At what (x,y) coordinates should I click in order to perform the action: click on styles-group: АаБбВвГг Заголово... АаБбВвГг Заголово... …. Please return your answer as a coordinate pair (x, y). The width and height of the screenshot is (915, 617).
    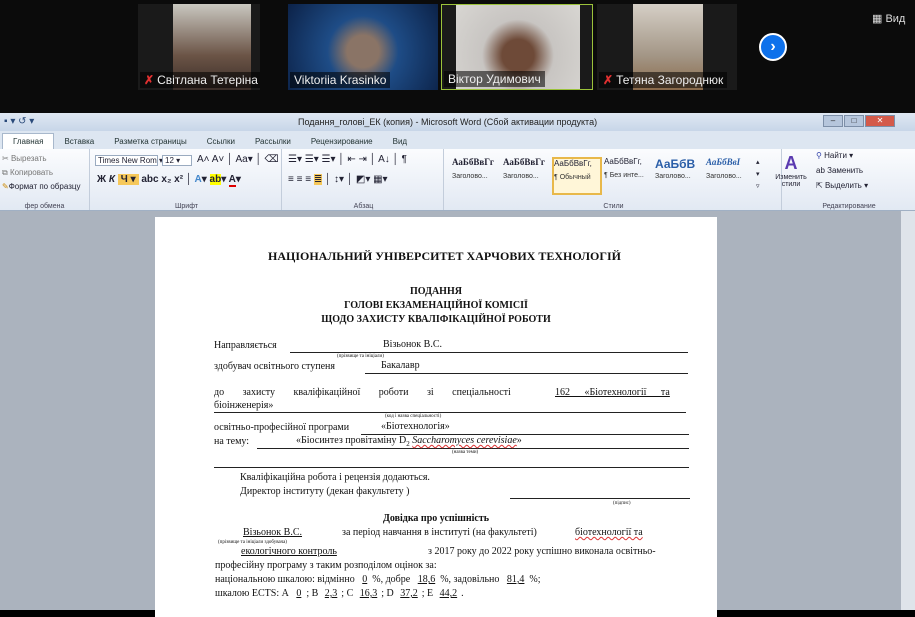
    Looking at the image, I should click on (626, 179).